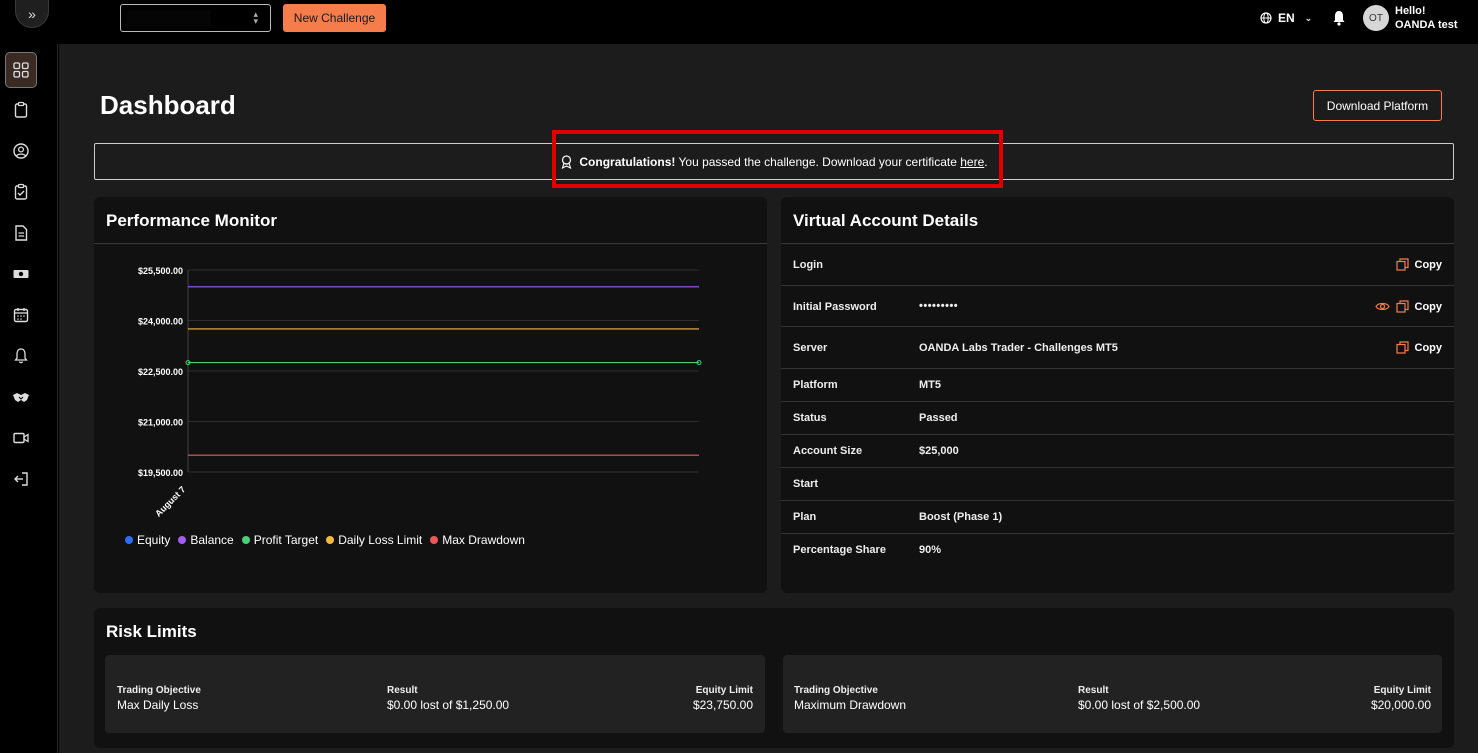 Image resolution: width=1478 pixels, height=753 pixels. What do you see at coordinates (939, 451) in the screenshot?
I see `row-value: $25,000` at bounding box center [939, 451].